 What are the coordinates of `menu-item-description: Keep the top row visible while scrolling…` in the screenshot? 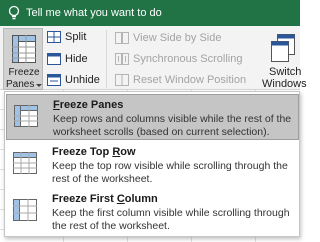 It's located at (170, 172).